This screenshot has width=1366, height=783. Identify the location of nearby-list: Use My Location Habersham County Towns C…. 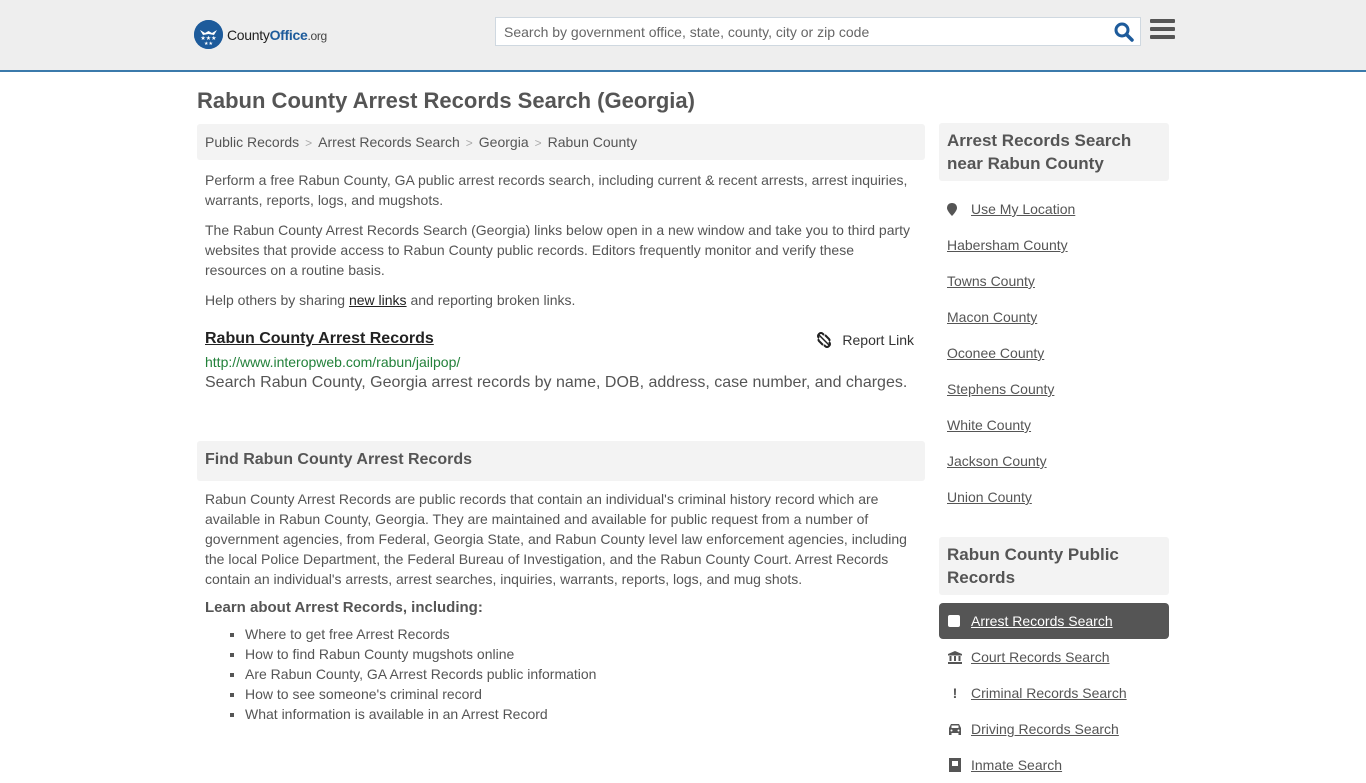
(1054, 353).